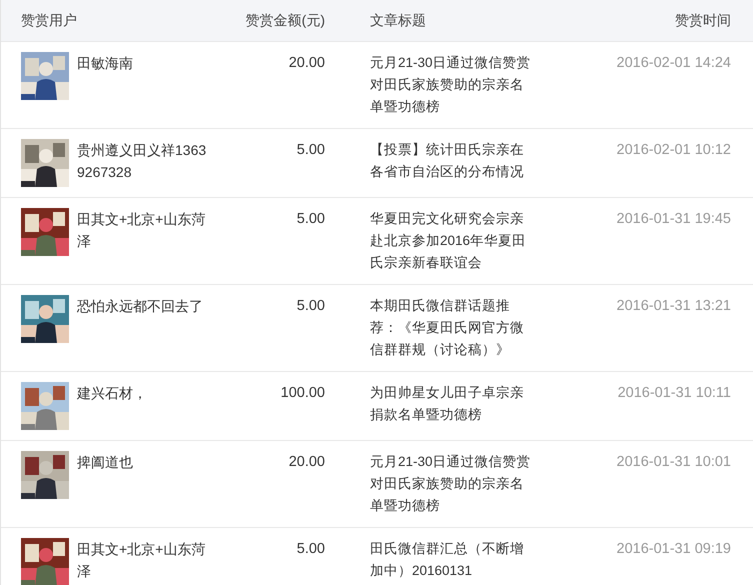 The width and height of the screenshot is (753, 585). I want to click on reward-time: 2016-02-01 10:12, so click(673, 150).